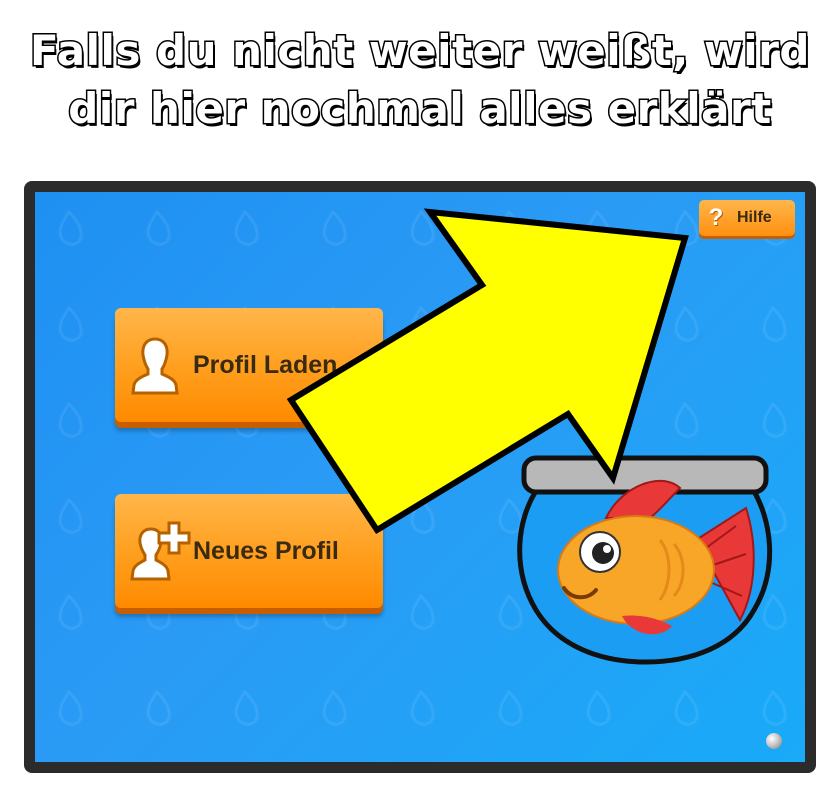  Describe the element at coordinates (645, 560) in the screenshot. I see `goldfish-bowl-mascot` at that location.